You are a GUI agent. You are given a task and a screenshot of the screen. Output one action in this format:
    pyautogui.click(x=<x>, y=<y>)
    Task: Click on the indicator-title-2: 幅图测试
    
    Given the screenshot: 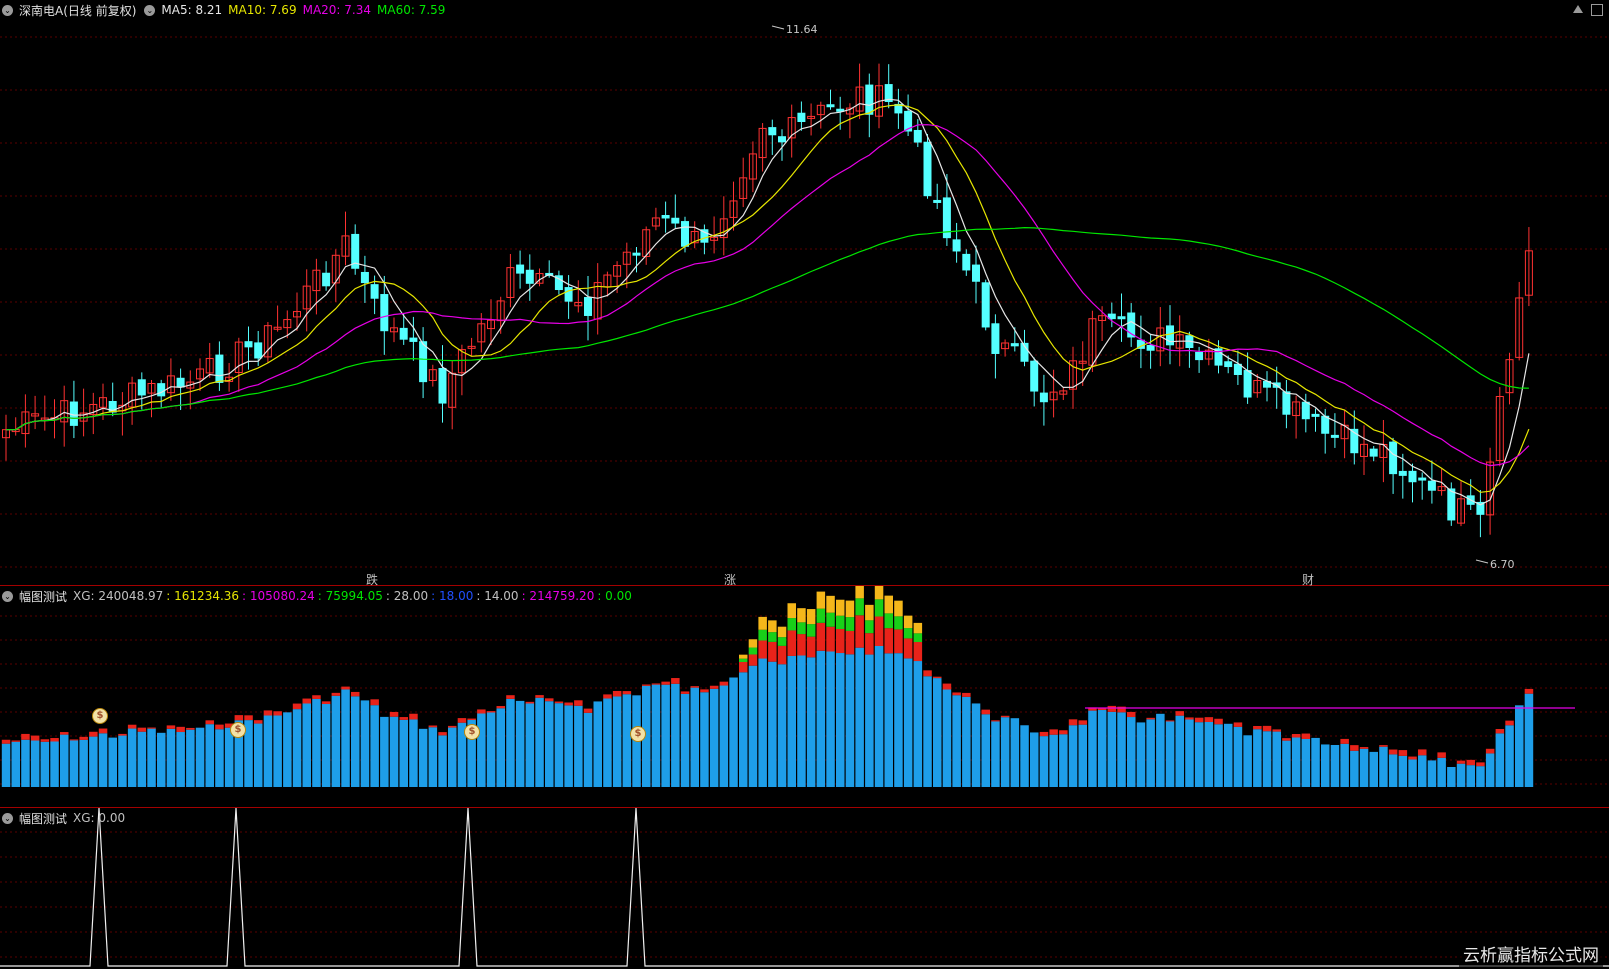 What is the action you would take?
    pyautogui.click(x=43, y=818)
    